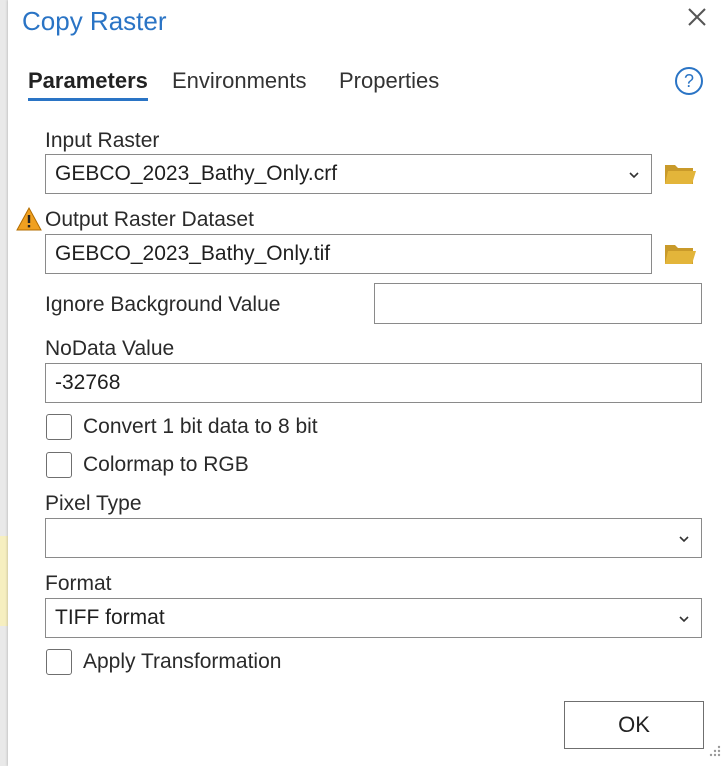 The width and height of the screenshot is (722, 766). Describe the element at coordinates (4, 581) in the screenshot. I see `background-highlight` at that location.